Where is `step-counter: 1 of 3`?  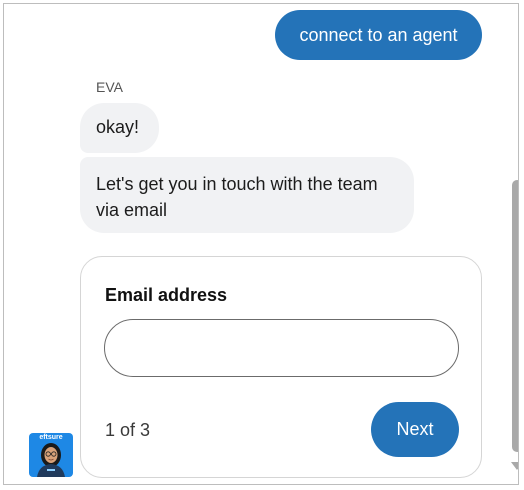
step-counter: 1 of 3 is located at coordinates (128, 430).